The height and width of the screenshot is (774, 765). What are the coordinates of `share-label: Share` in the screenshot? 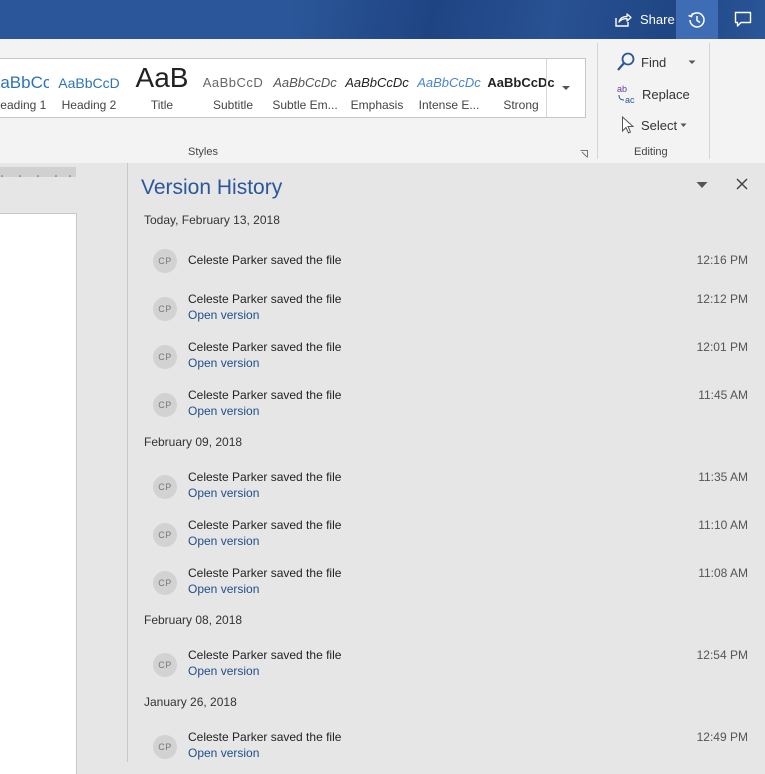 It's located at (657, 19).